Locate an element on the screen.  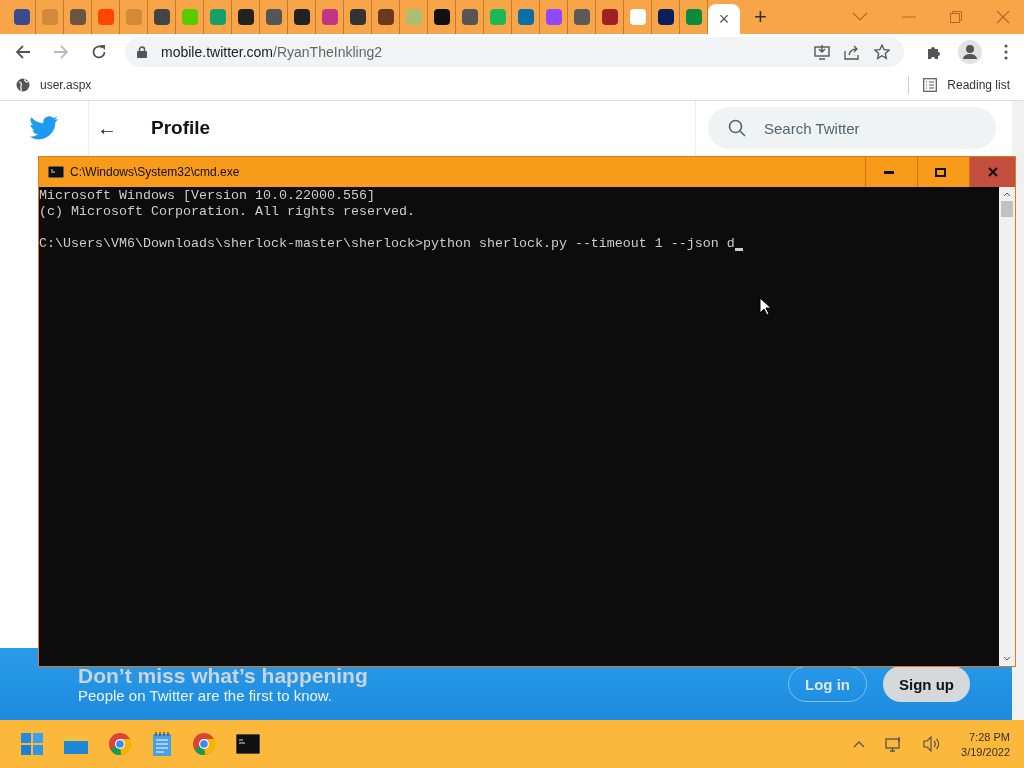
page-title: Profile is located at coordinates (181, 128).